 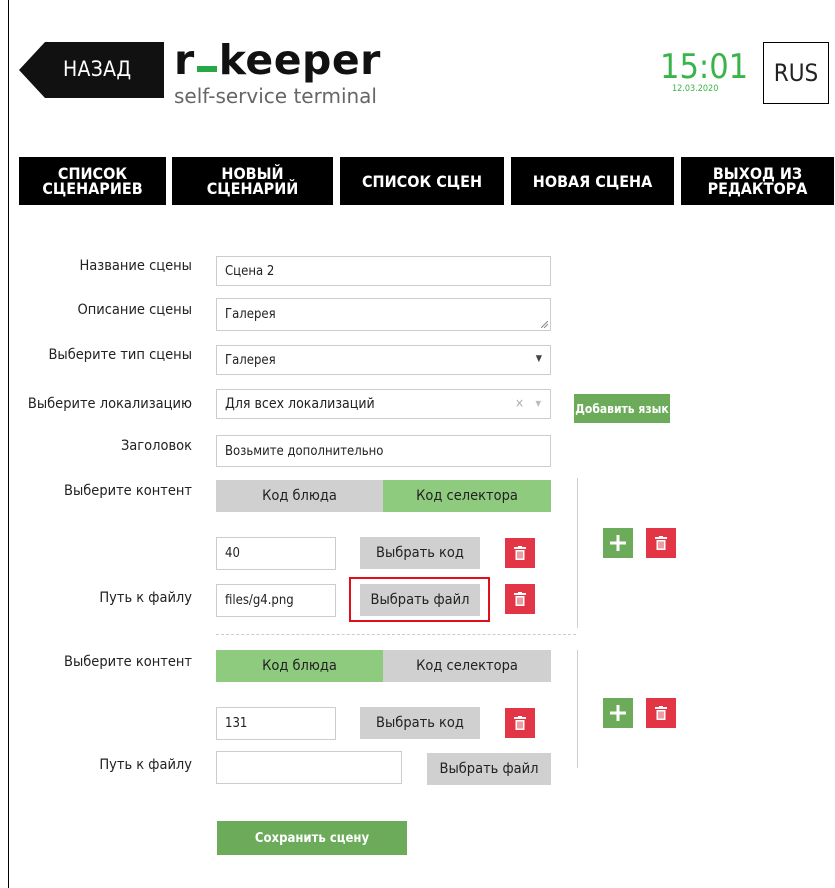 I want to click on block-separator, so click(x=396, y=634).